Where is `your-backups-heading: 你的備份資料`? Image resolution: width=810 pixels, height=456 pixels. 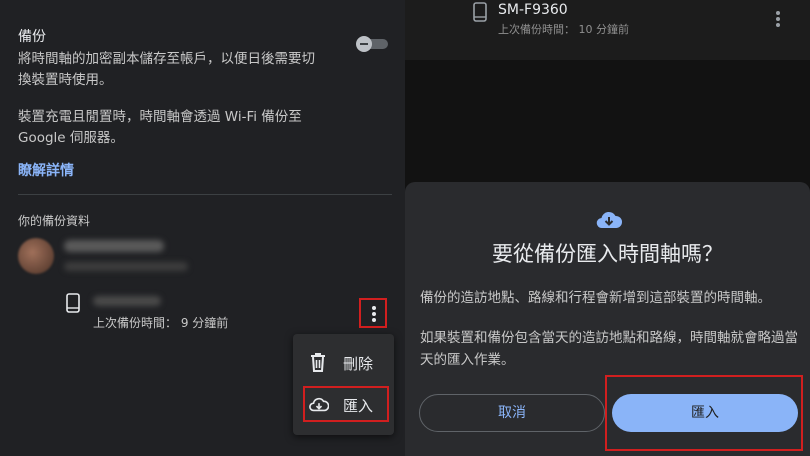
your-backups-heading: 你的備份資料 is located at coordinates (54, 221).